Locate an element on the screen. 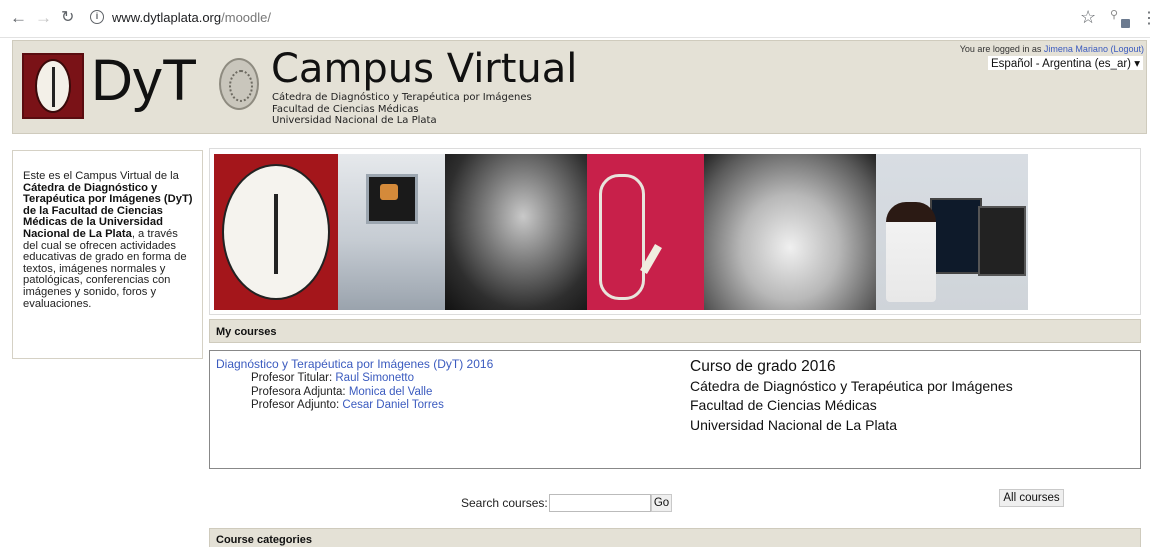  teacher-link: Raul Simonetto is located at coordinates (374, 378).